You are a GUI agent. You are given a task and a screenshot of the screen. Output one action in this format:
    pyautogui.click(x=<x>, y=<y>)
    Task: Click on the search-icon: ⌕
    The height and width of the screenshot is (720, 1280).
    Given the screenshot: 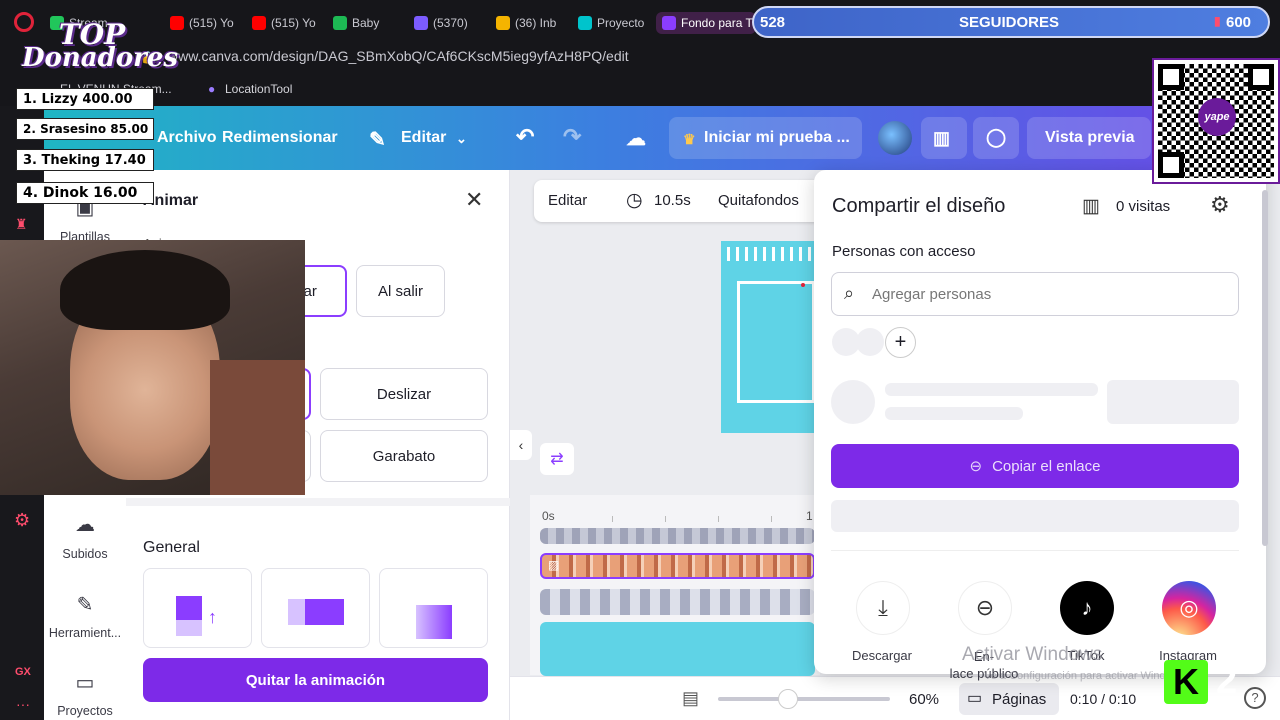 What is the action you would take?
    pyautogui.click(x=849, y=293)
    